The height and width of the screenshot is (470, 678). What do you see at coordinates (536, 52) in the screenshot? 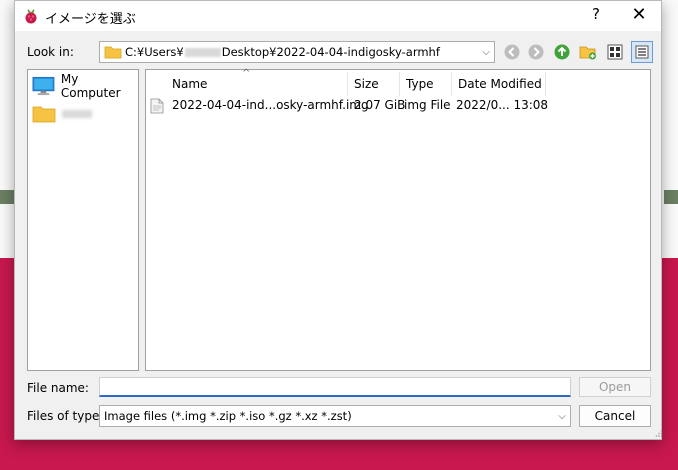
I see `forward-icon` at bounding box center [536, 52].